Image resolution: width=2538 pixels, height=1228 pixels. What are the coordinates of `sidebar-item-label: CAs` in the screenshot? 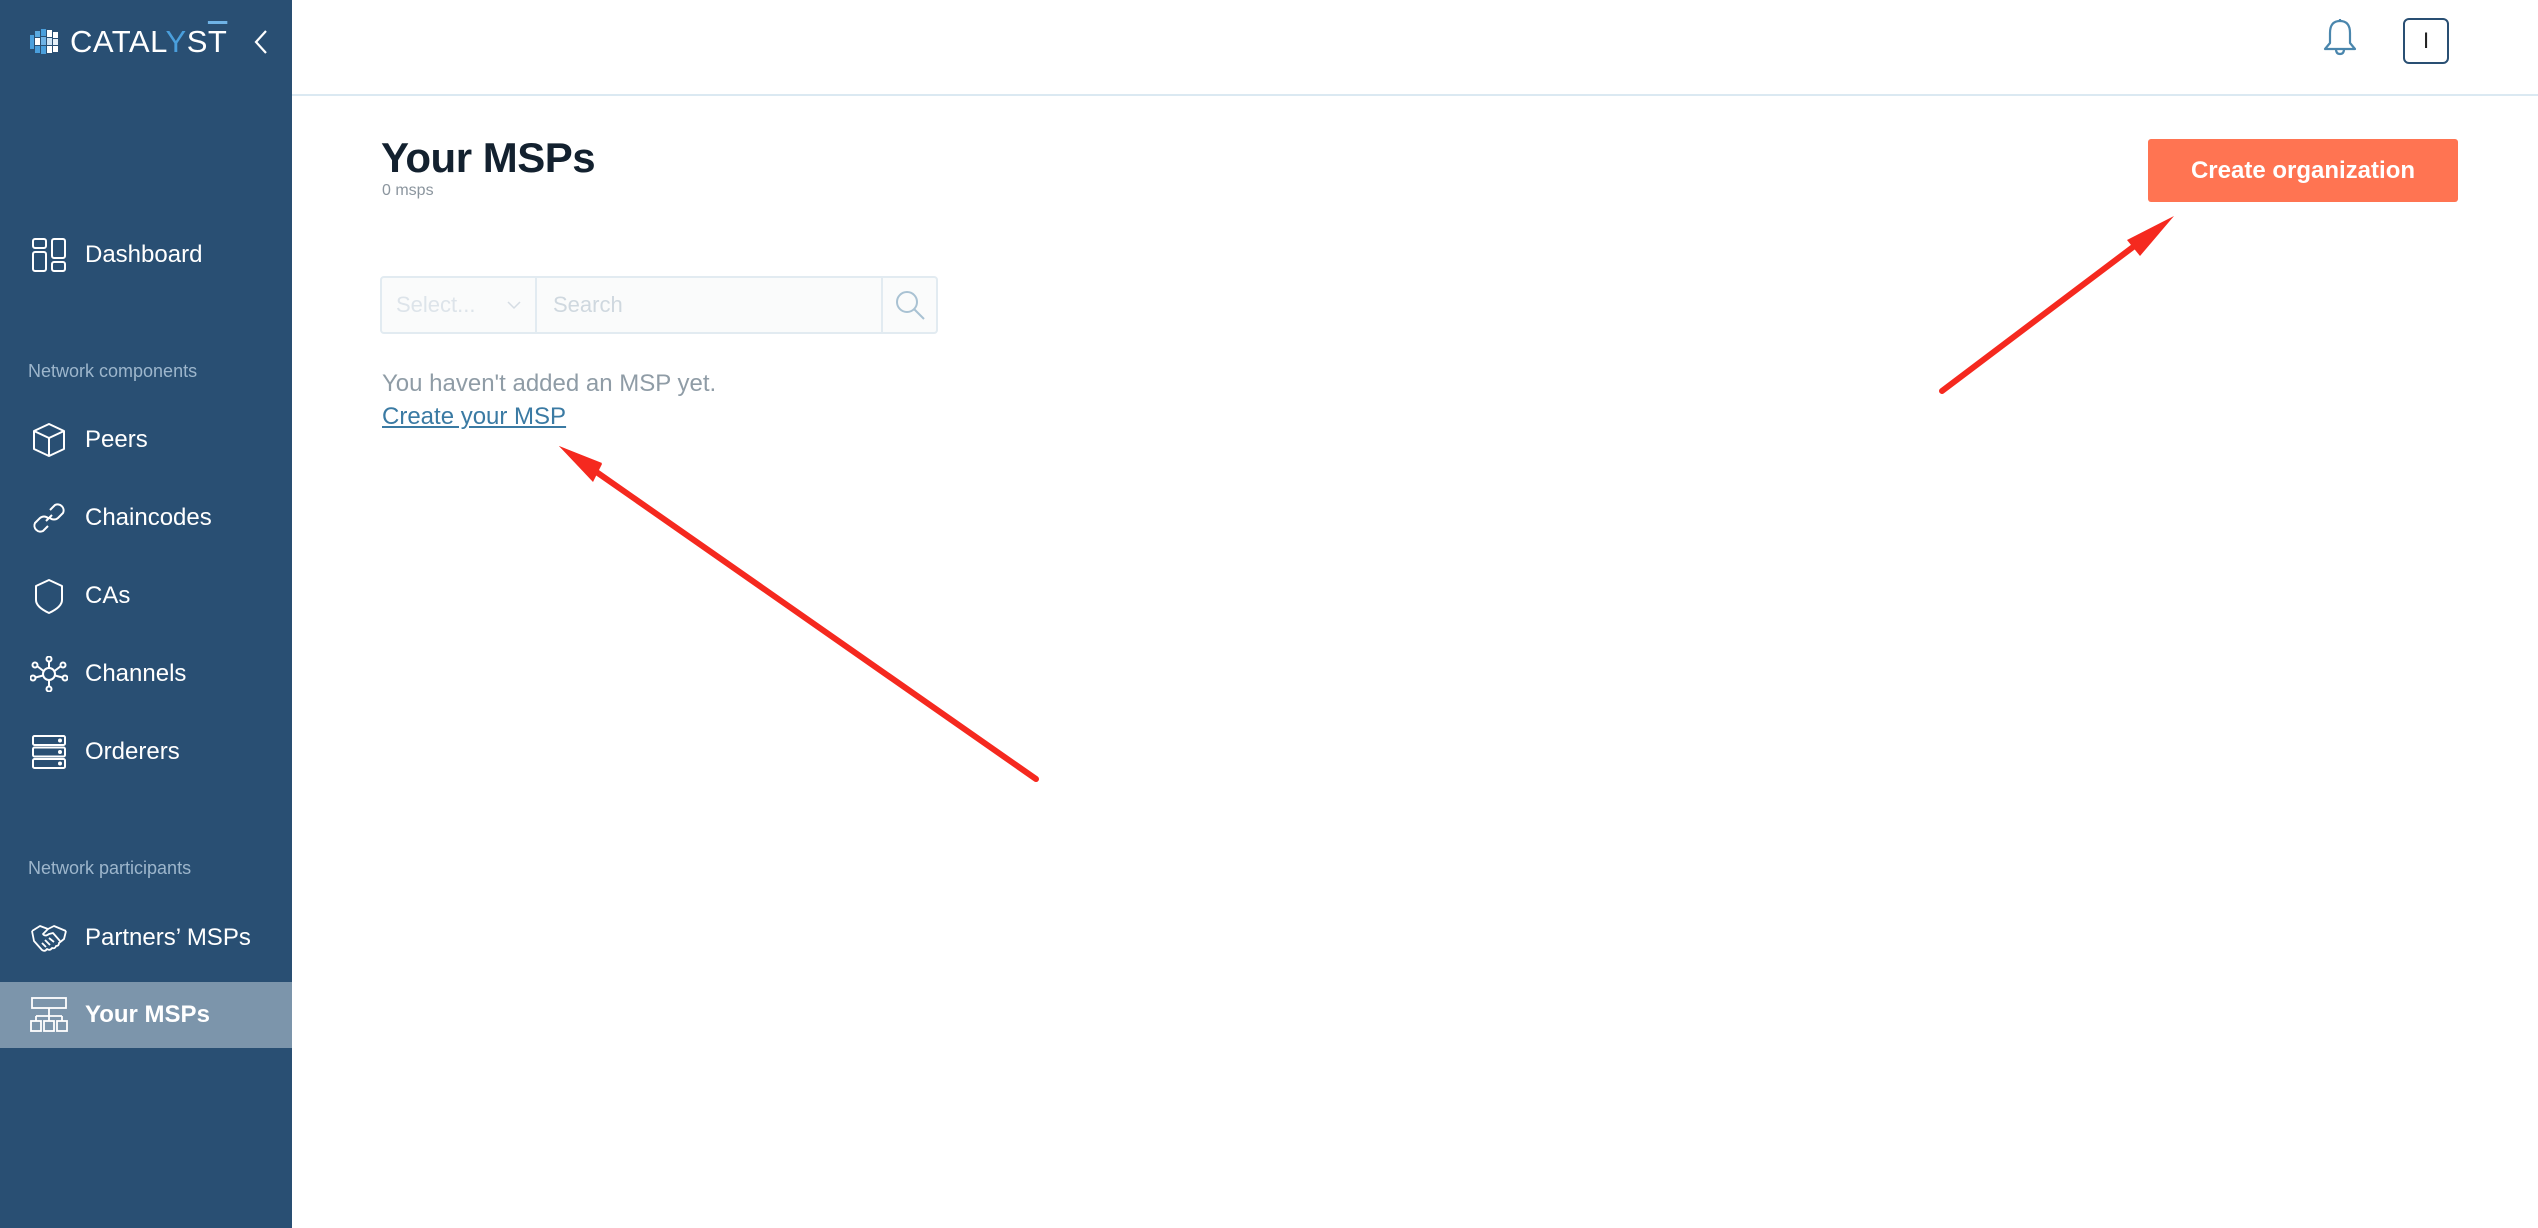 It's located at (108, 595).